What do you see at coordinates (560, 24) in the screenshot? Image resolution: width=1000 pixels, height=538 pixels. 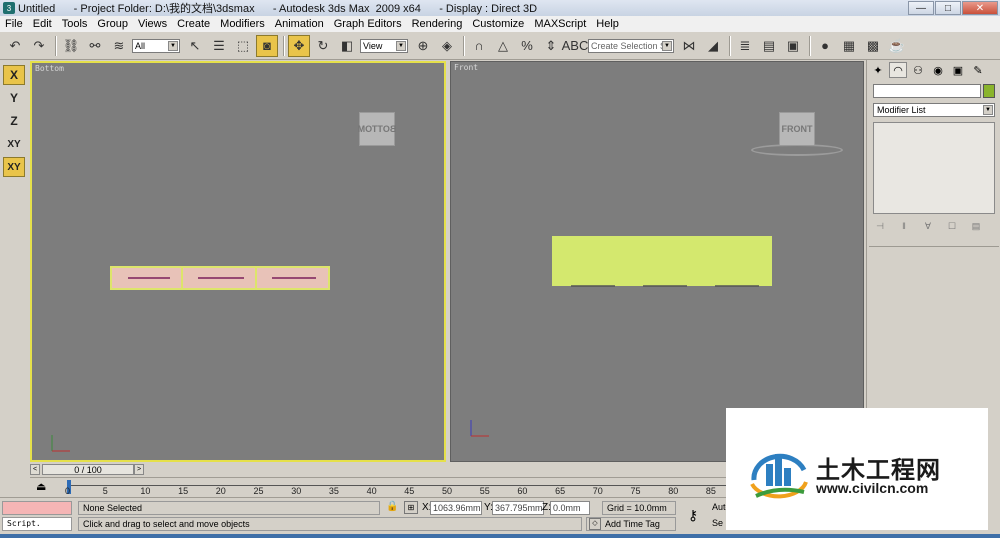 I see `menu-maxscript: MAXScript` at bounding box center [560, 24].